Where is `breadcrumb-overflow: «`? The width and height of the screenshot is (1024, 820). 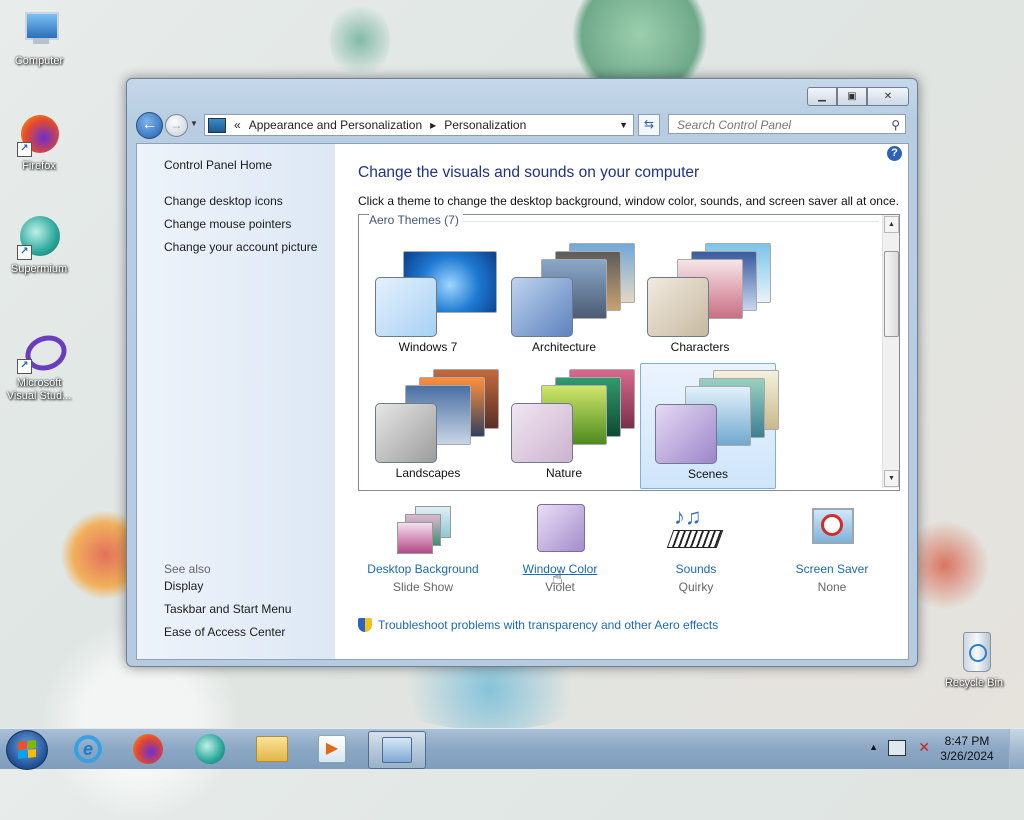 breadcrumb-overflow: « is located at coordinates (237, 125).